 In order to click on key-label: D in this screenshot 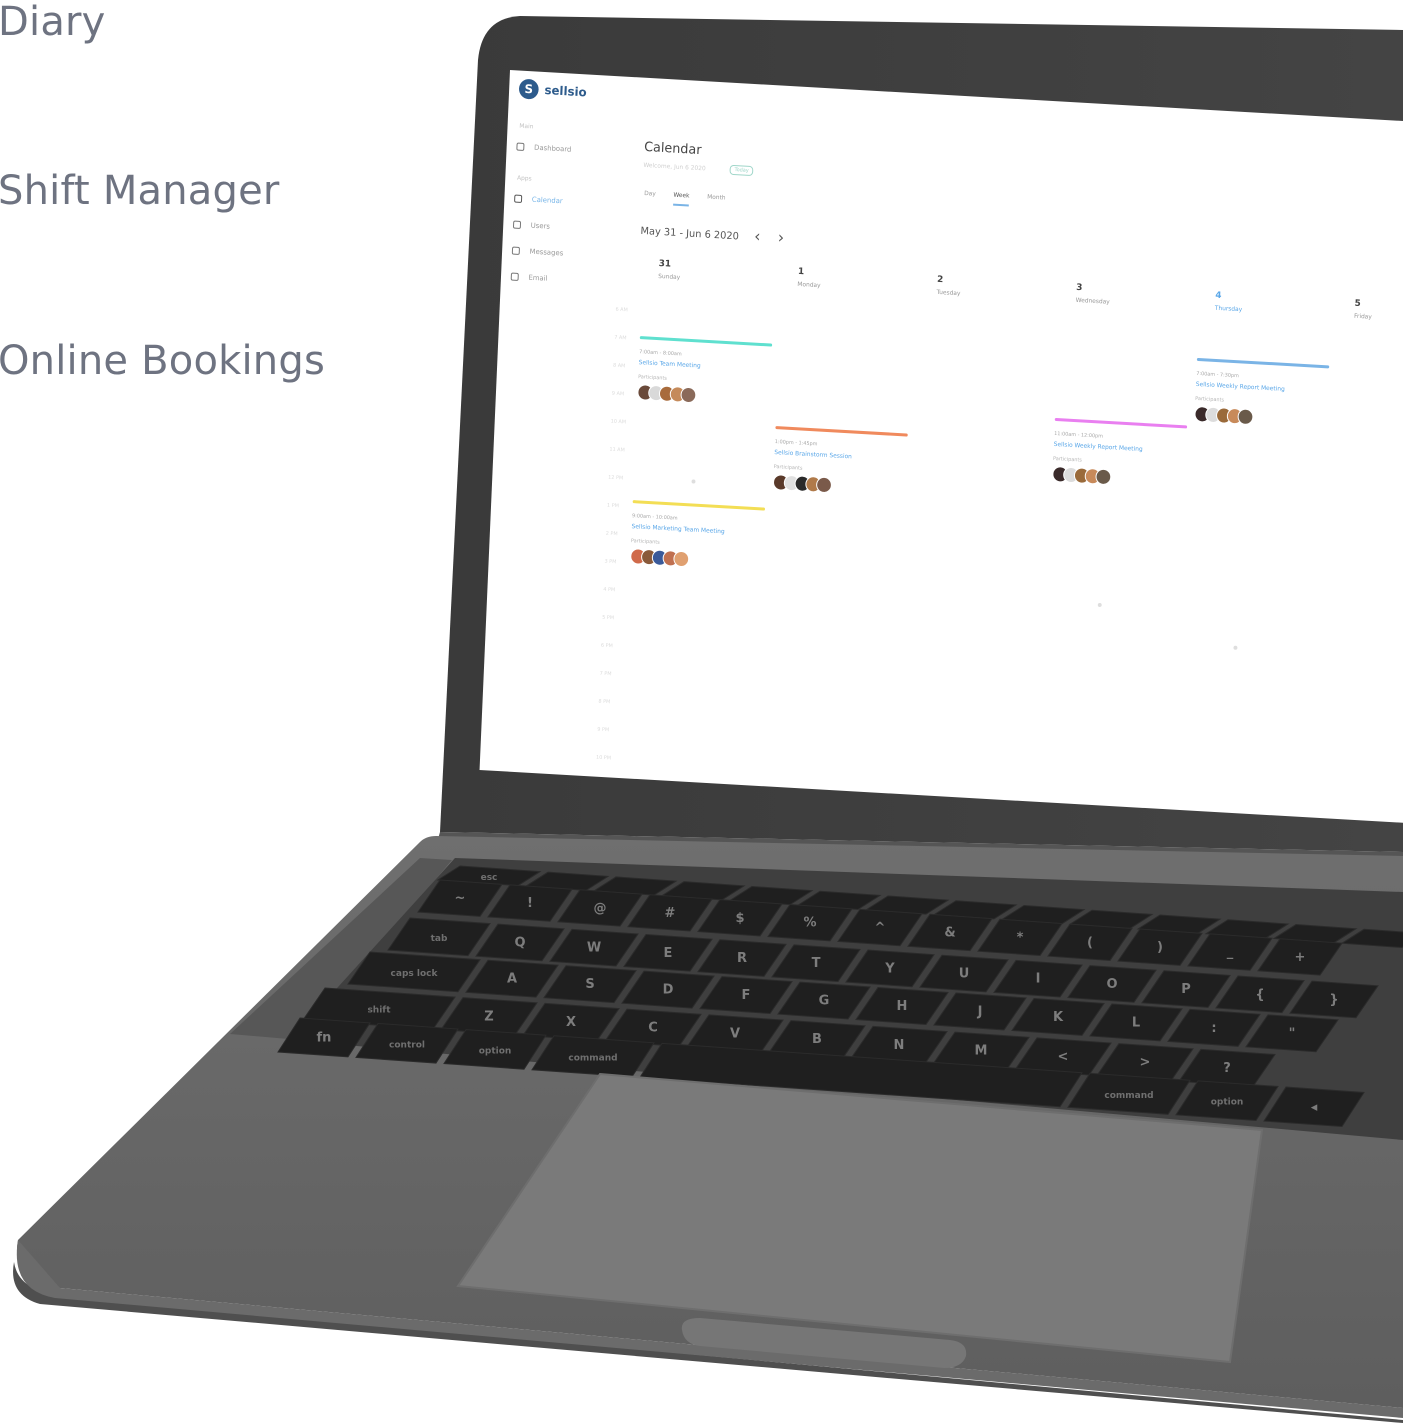, I will do `click(668, 990)`.